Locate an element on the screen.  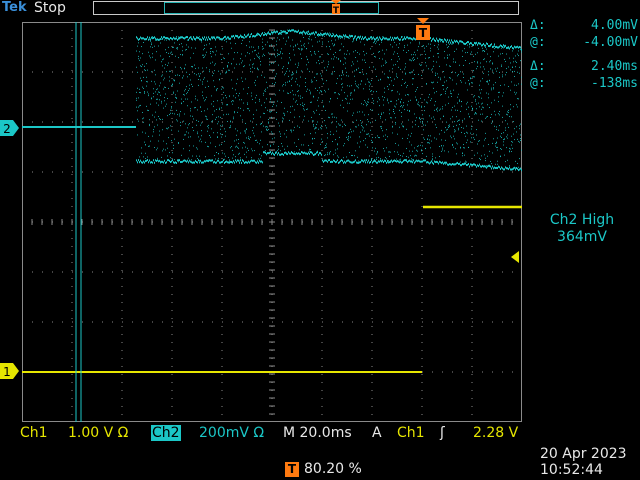
trigger-level-arrow-icon is located at coordinates (516, 257).